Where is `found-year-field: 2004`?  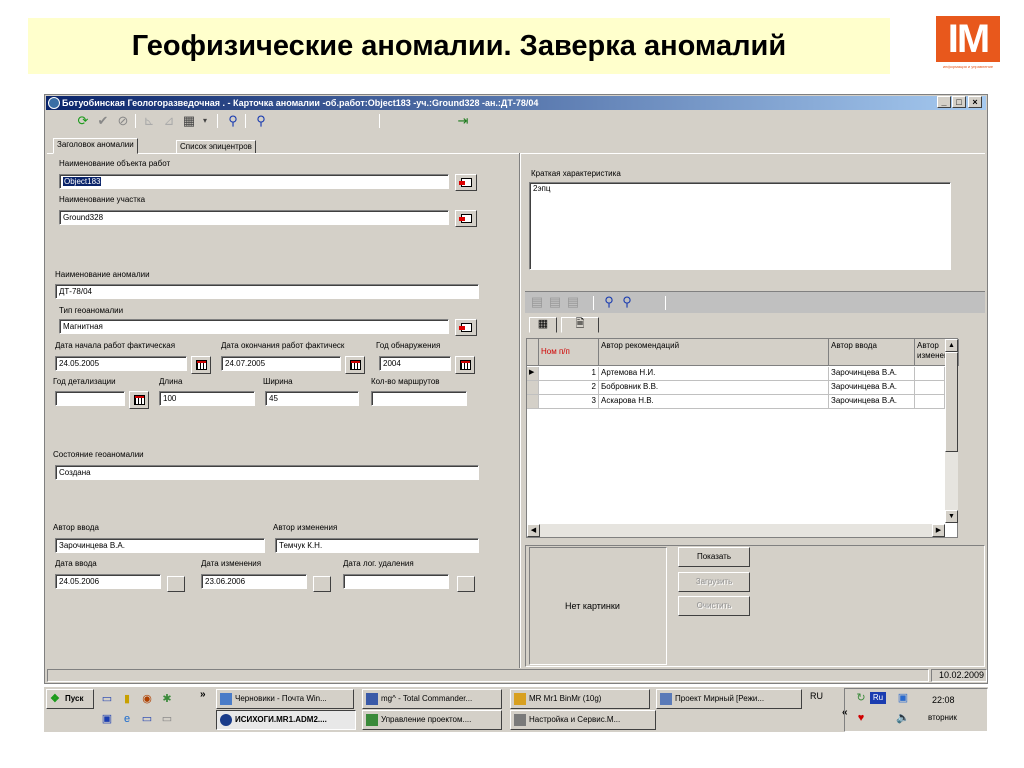
found-year-field: 2004 is located at coordinates (415, 363).